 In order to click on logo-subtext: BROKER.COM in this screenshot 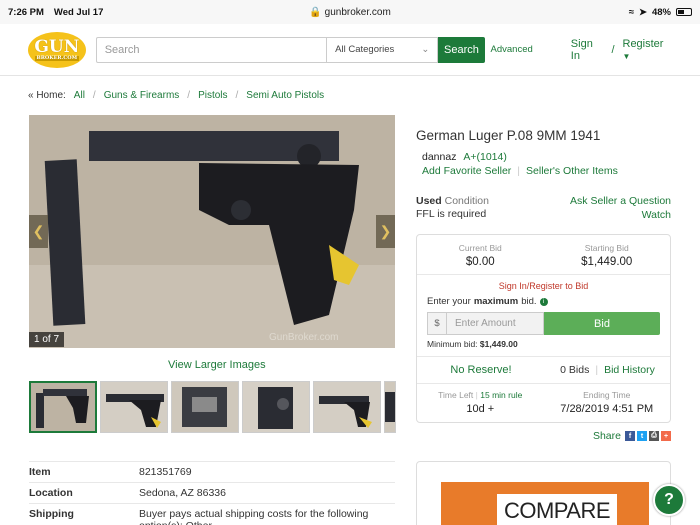, I will do `click(57, 57)`.